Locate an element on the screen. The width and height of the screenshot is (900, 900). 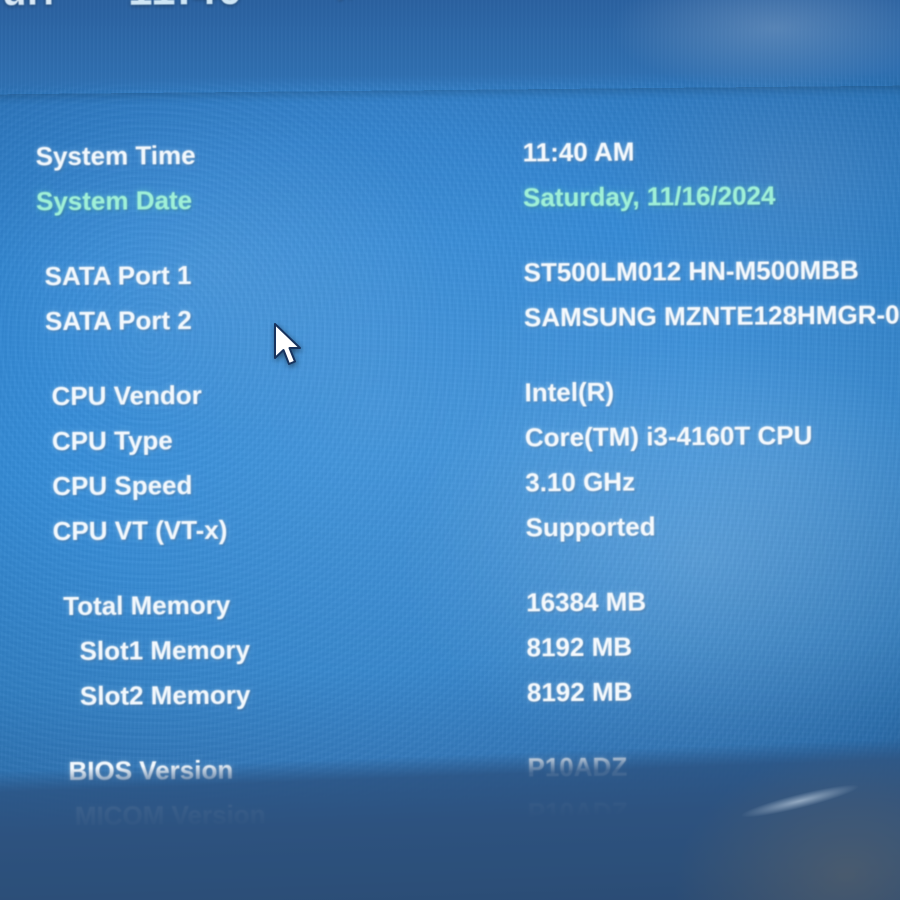
label-total-memory: Total Memory is located at coordinates (147, 605).